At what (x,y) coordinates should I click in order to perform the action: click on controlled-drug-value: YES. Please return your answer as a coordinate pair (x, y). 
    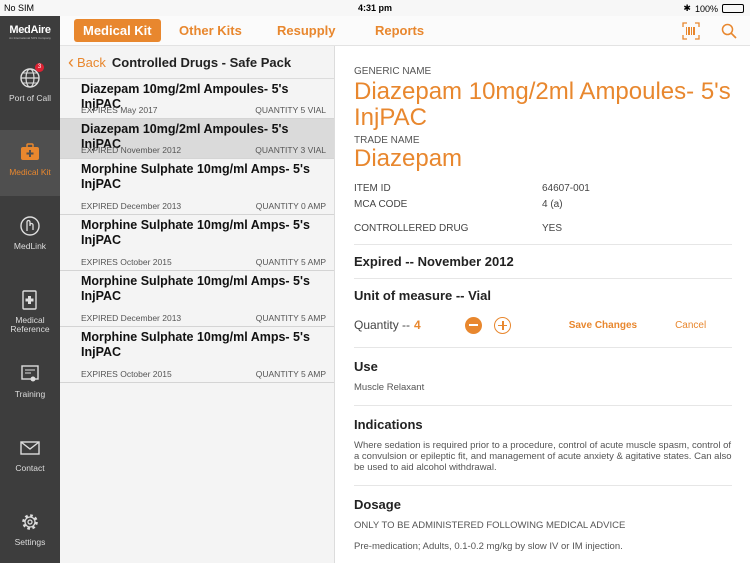
    Looking at the image, I should click on (552, 228).